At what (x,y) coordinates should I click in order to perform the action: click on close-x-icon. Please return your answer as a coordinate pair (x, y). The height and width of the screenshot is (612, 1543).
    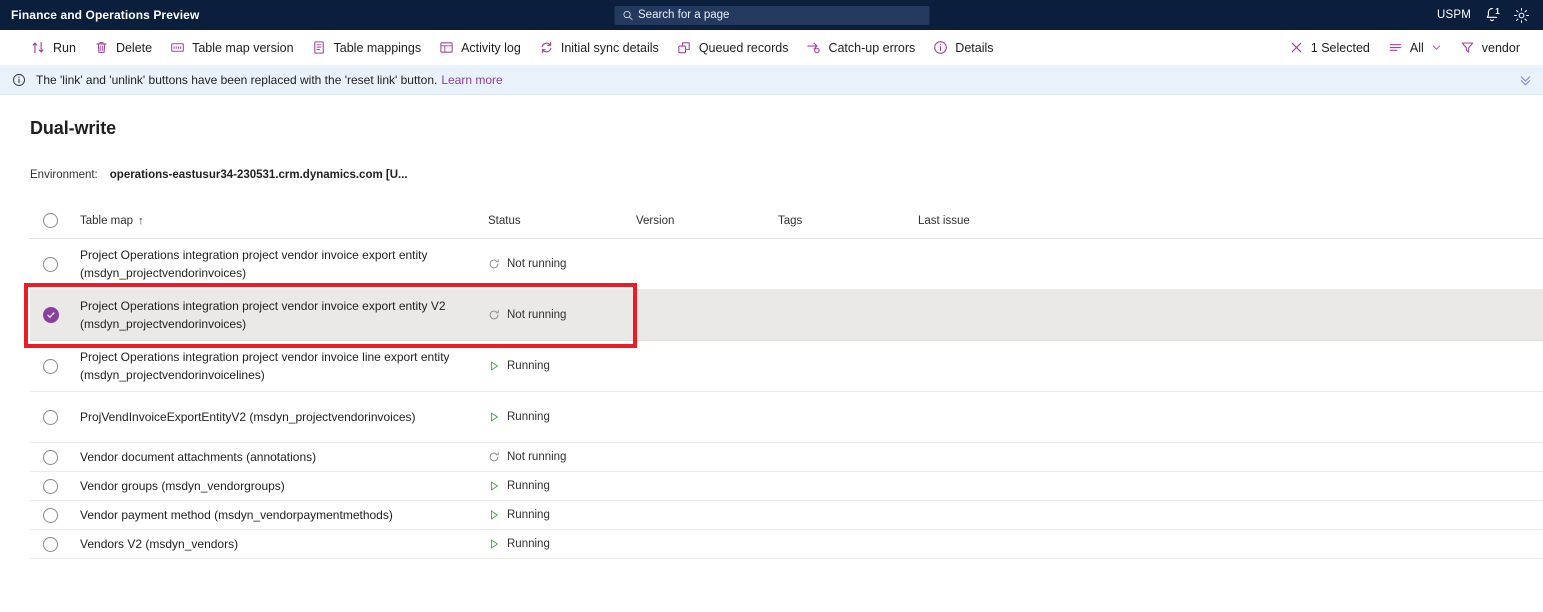
    Looking at the image, I should click on (1296, 47).